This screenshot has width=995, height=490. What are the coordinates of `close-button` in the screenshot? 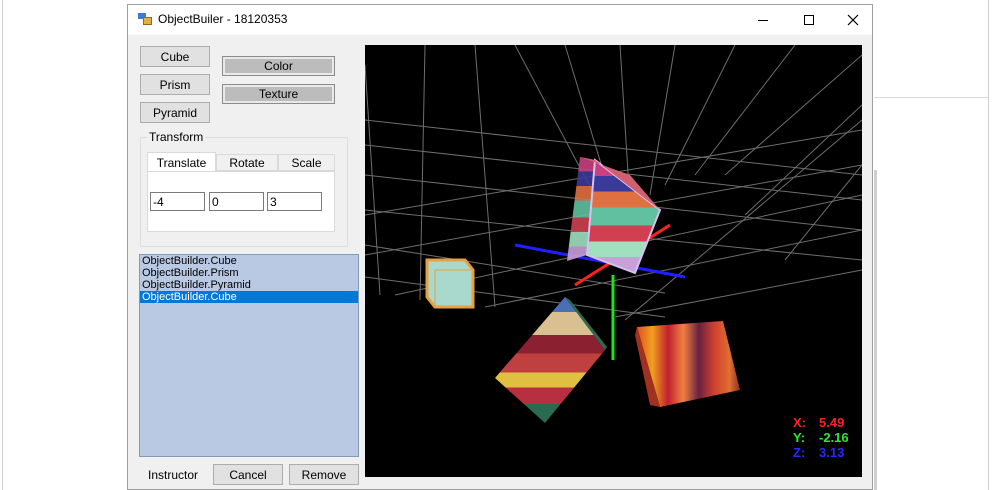 It's located at (853, 20).